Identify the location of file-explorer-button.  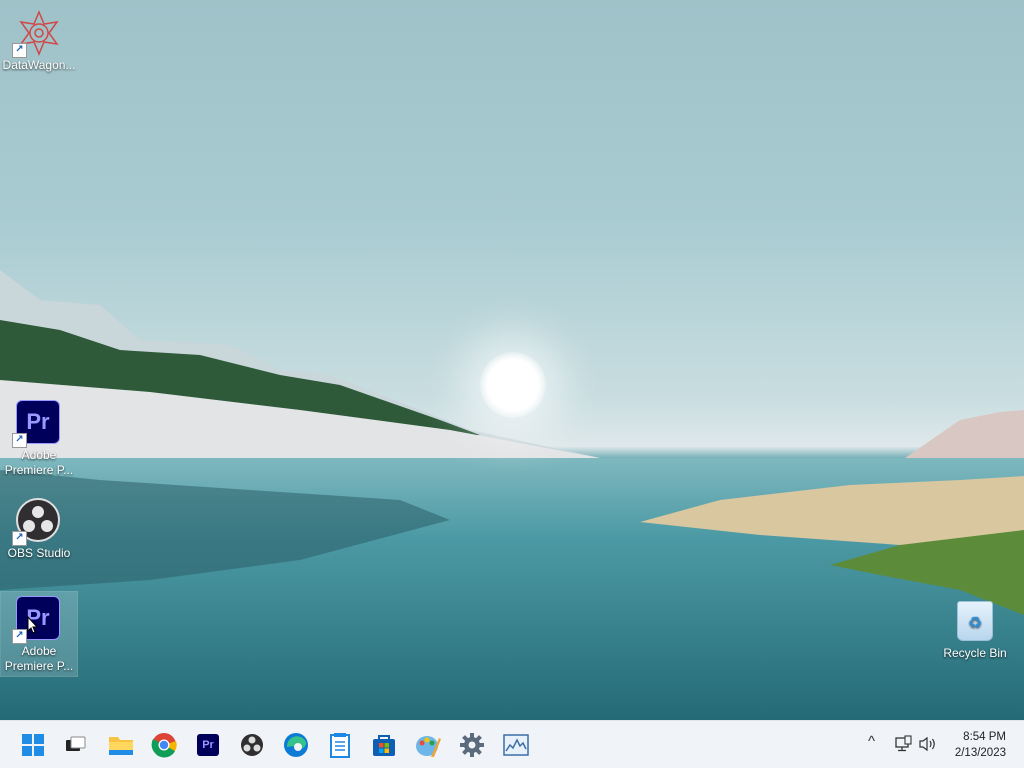
(121, 745).